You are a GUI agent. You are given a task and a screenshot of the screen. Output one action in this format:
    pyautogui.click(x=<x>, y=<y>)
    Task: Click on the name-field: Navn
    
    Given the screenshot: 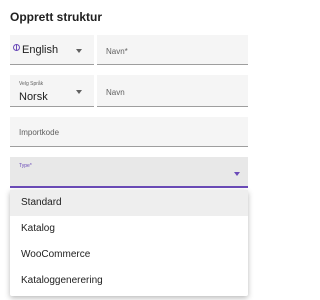 What is the action you would take?
    pyautogui.click(x=172, y=91)
    